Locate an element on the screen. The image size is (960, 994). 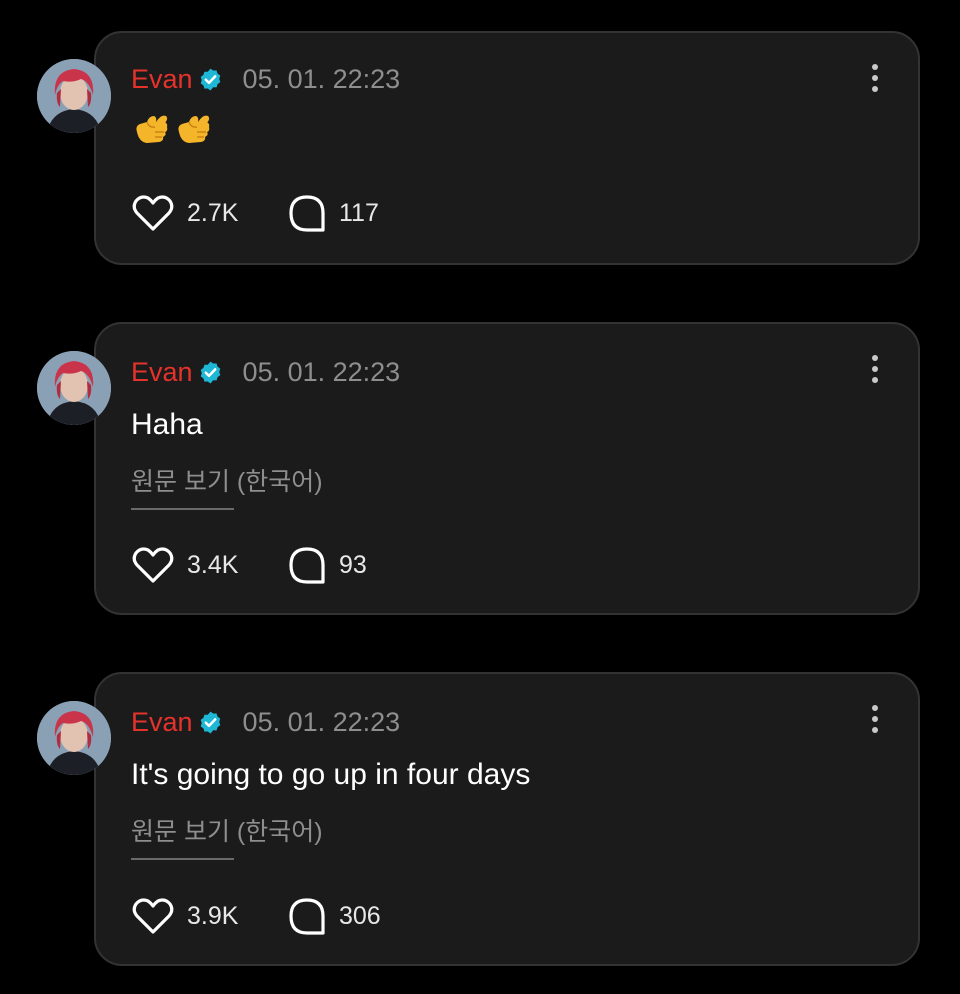
verified-badge-icon is located at coordinates (210, 79).